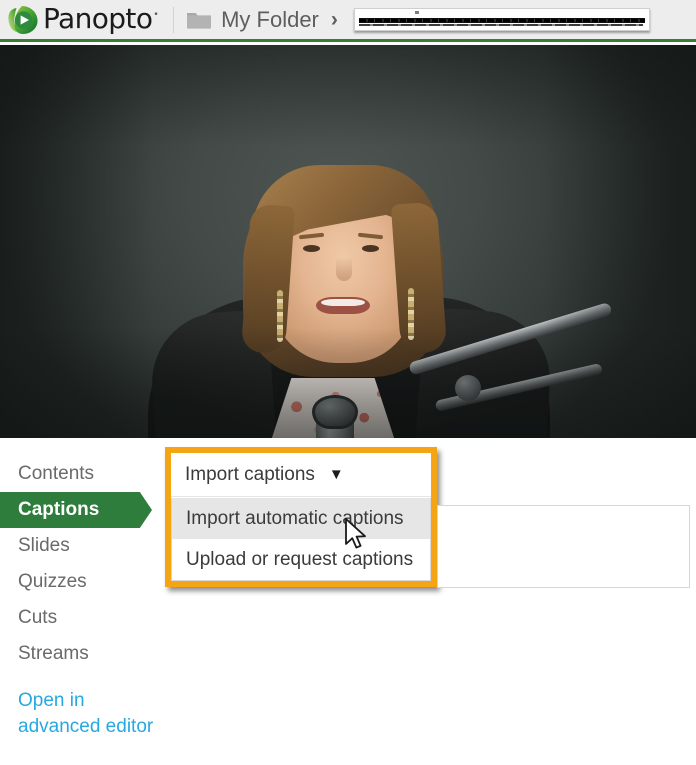 The height and width of the screenshot is (765, 696). Describe the element at coordinates (56, 473) in the screenshot. I see `sidebar-item-label: Contents` at that location.